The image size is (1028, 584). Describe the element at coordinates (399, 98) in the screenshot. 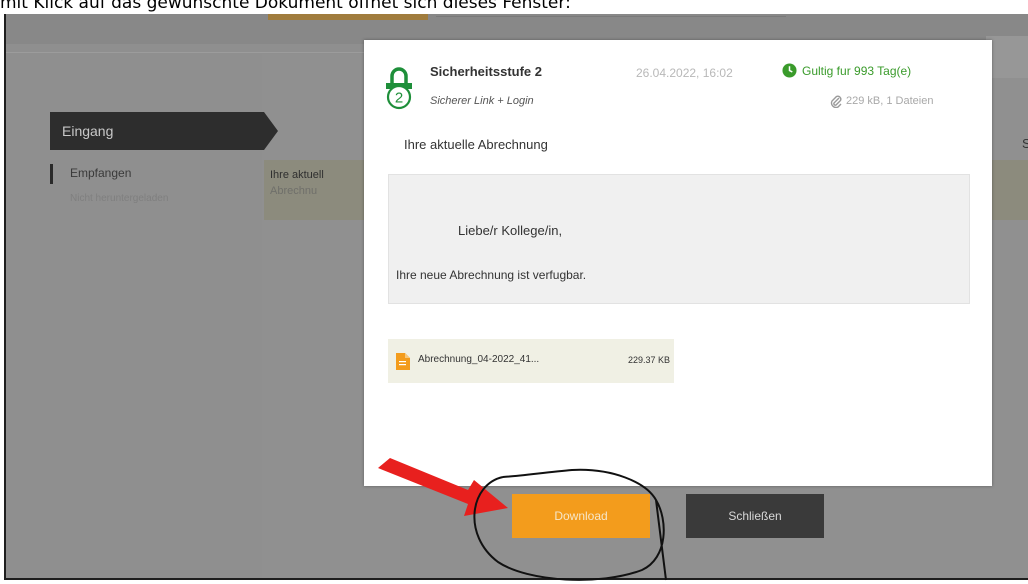

I see `security-level-number: 2` at that location.